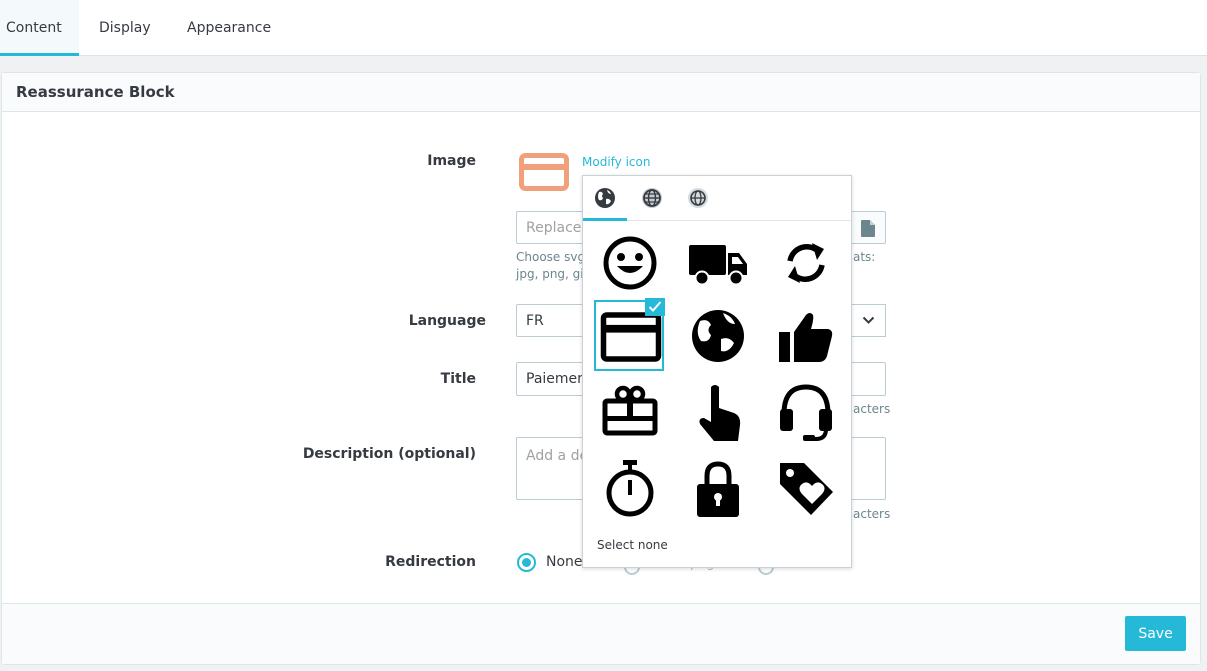 This screenshot has height=671, width=1207. I want to click on file-help-text-formats: jpg, png, gif, so click(552, 274).